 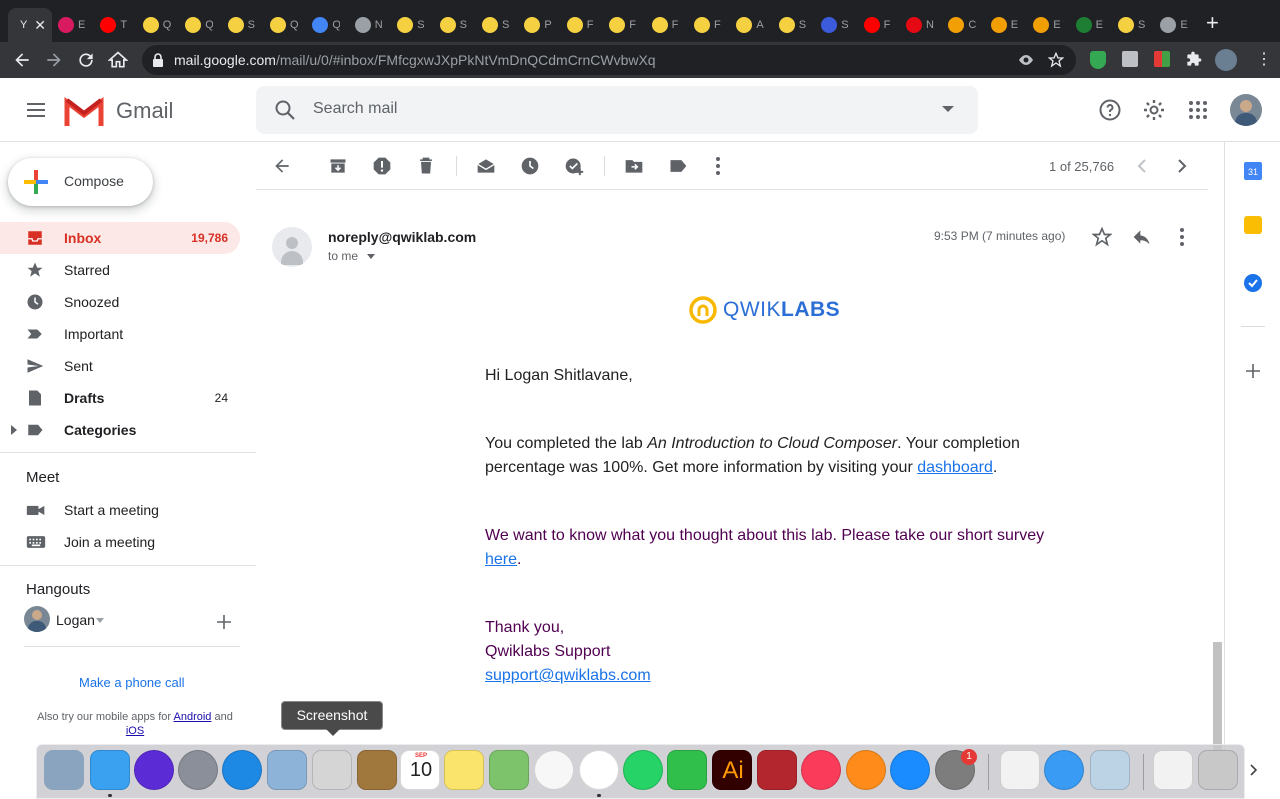 What do you see at coordinates (955, 467) in the screenshot?
I see `dashboard-link: dashboard` at bounding box center [955, 467].